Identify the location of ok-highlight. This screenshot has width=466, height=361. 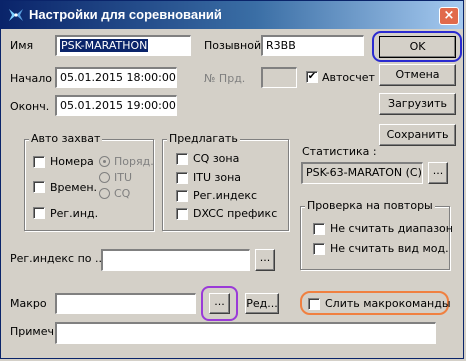
(417, 46).